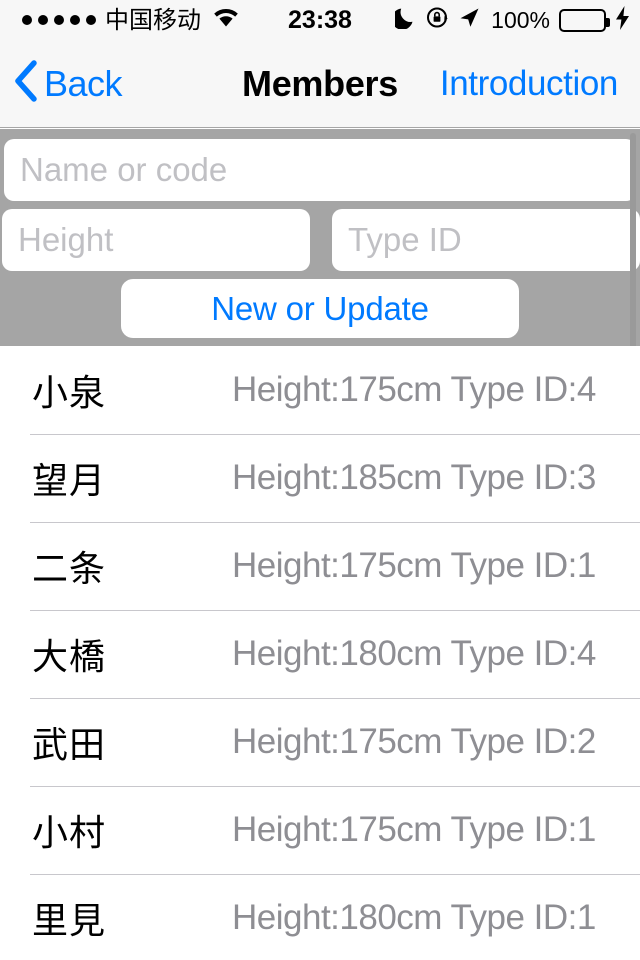 Image resolution: width=640 pixels, height=960 pixels. I want to click on member-name: 小村, so click(69, 833).